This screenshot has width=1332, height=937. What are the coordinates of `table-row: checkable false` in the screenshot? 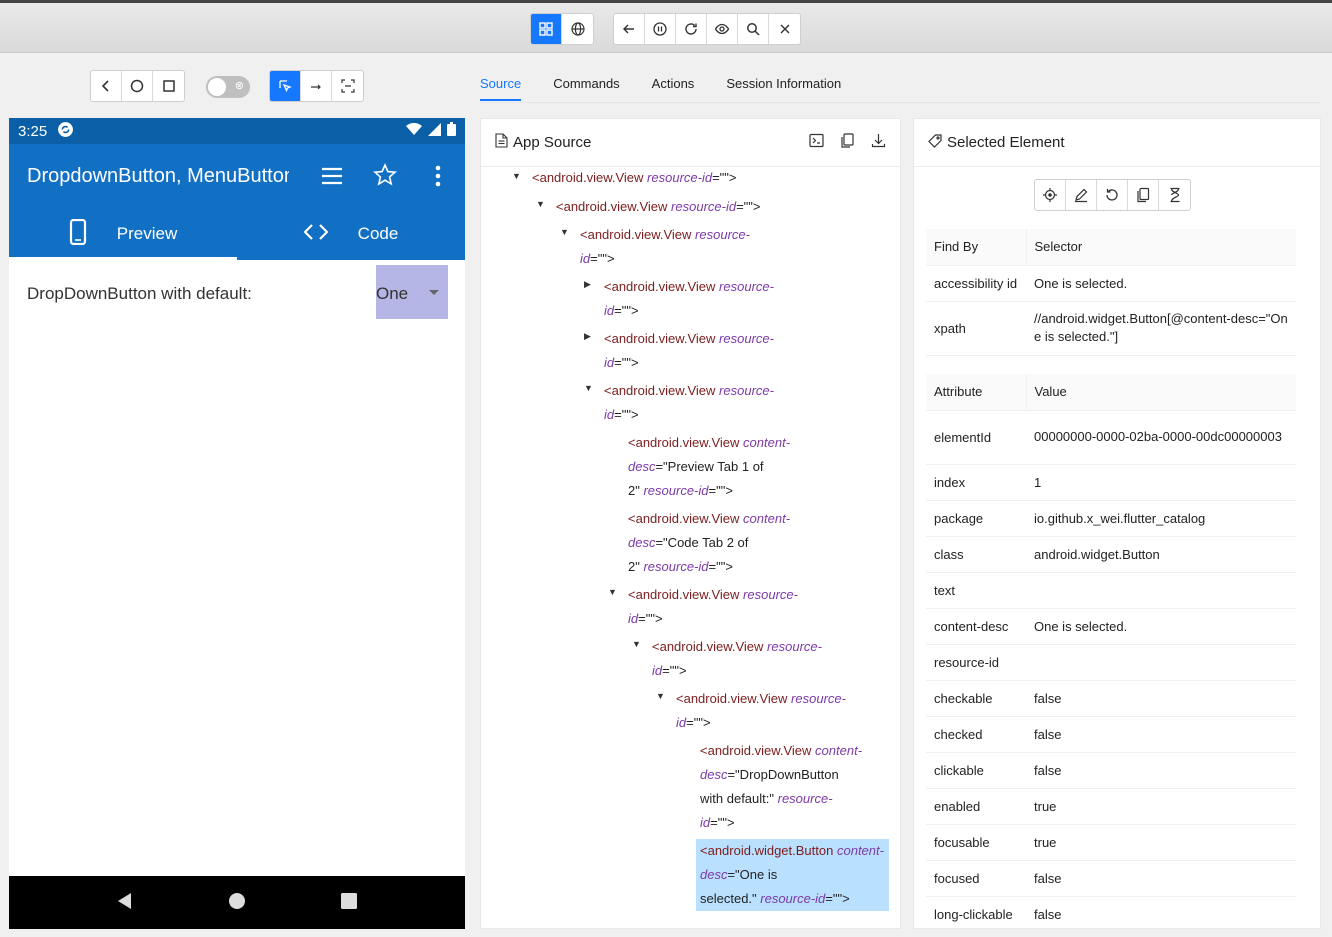 It's located at (1111, 698).